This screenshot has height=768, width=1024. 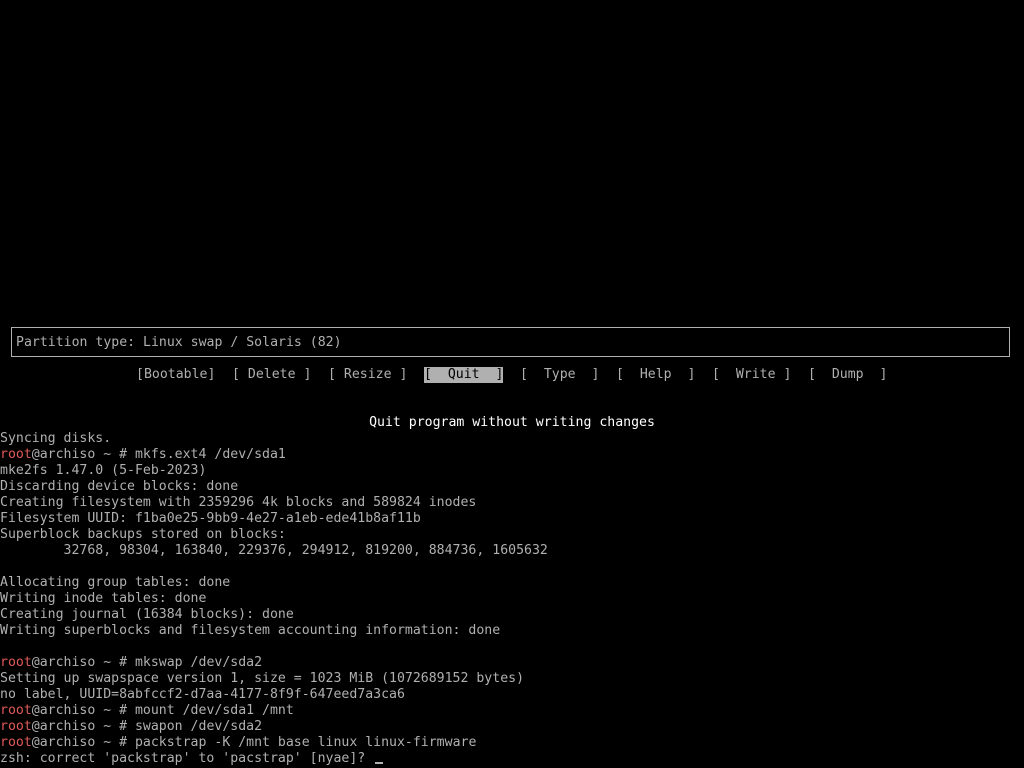 I want to click on output-line: Writing inode tables: done, so click(x=103, y=599).